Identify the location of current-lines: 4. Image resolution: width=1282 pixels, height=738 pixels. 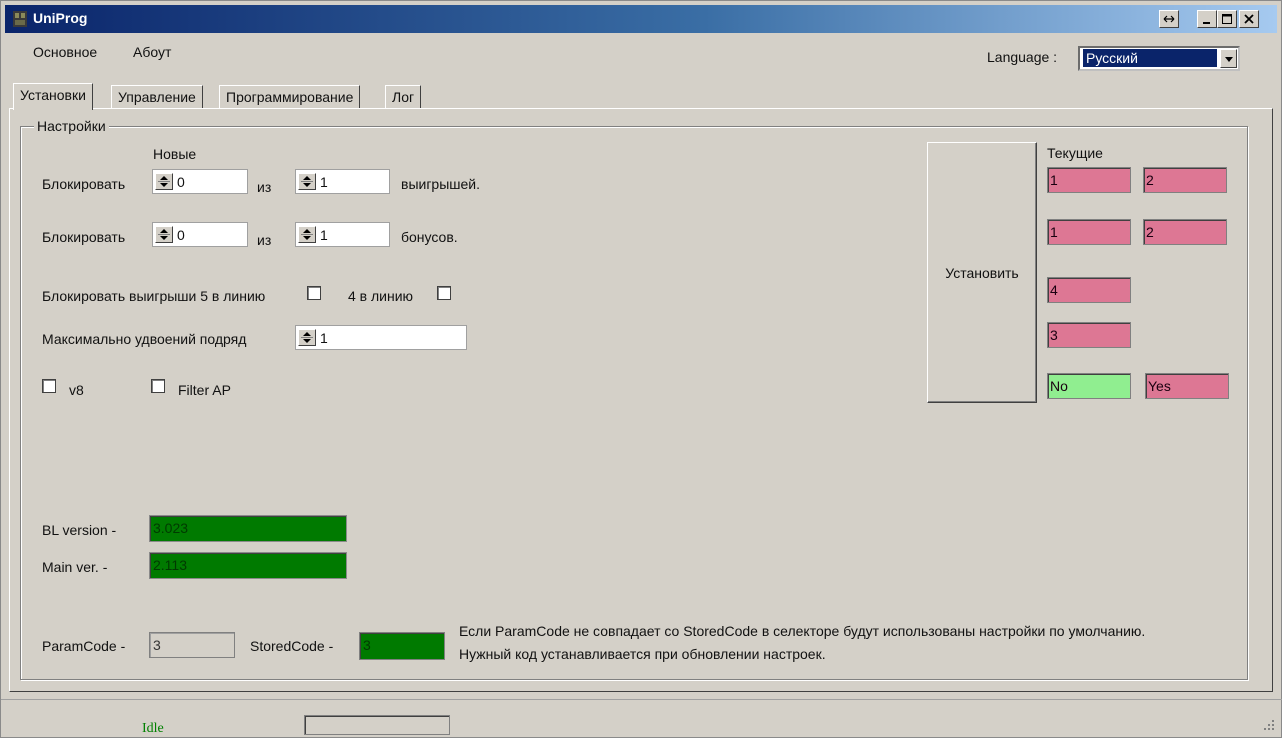
(1089, 290).